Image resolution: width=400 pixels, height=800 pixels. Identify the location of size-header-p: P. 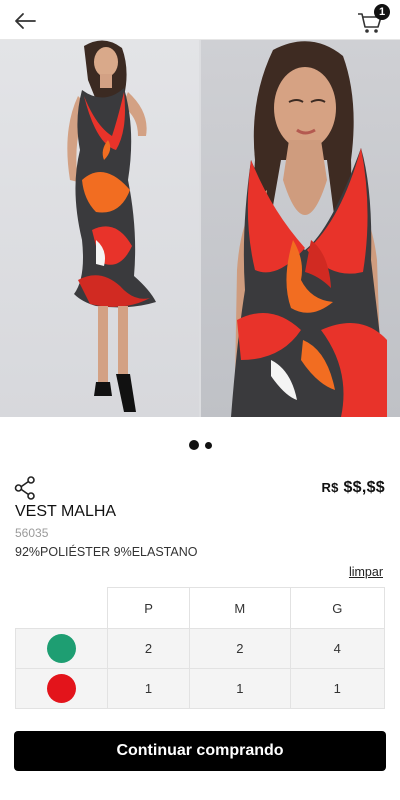
(148, 608).